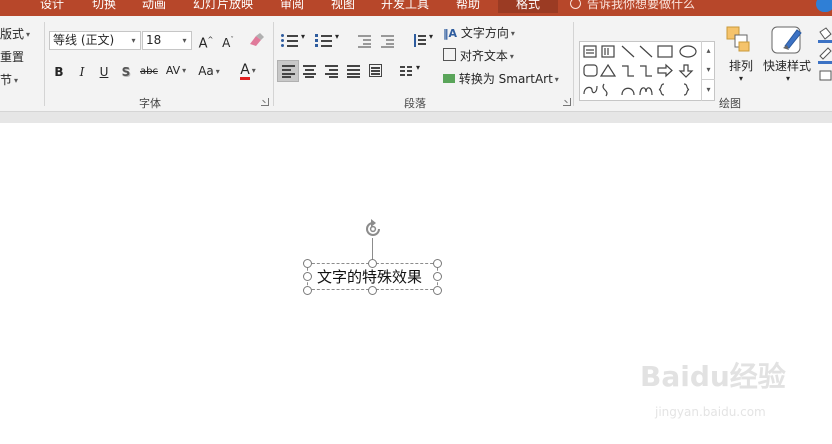  I want to click on shapes-icon, so click(640, 71).